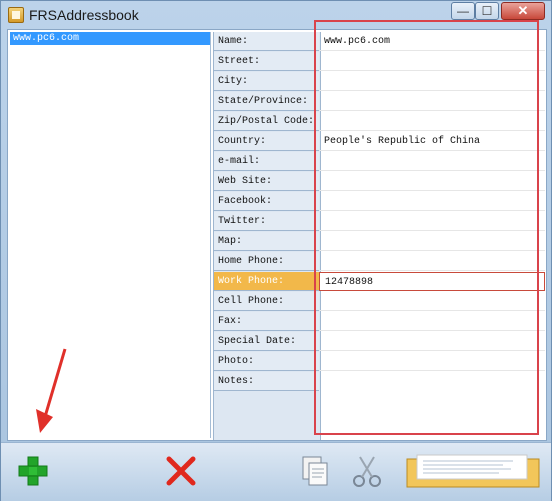 The width and height of the screenshot is (552, 501). I want to click on label-state: State/Province:, so click(266, 101).